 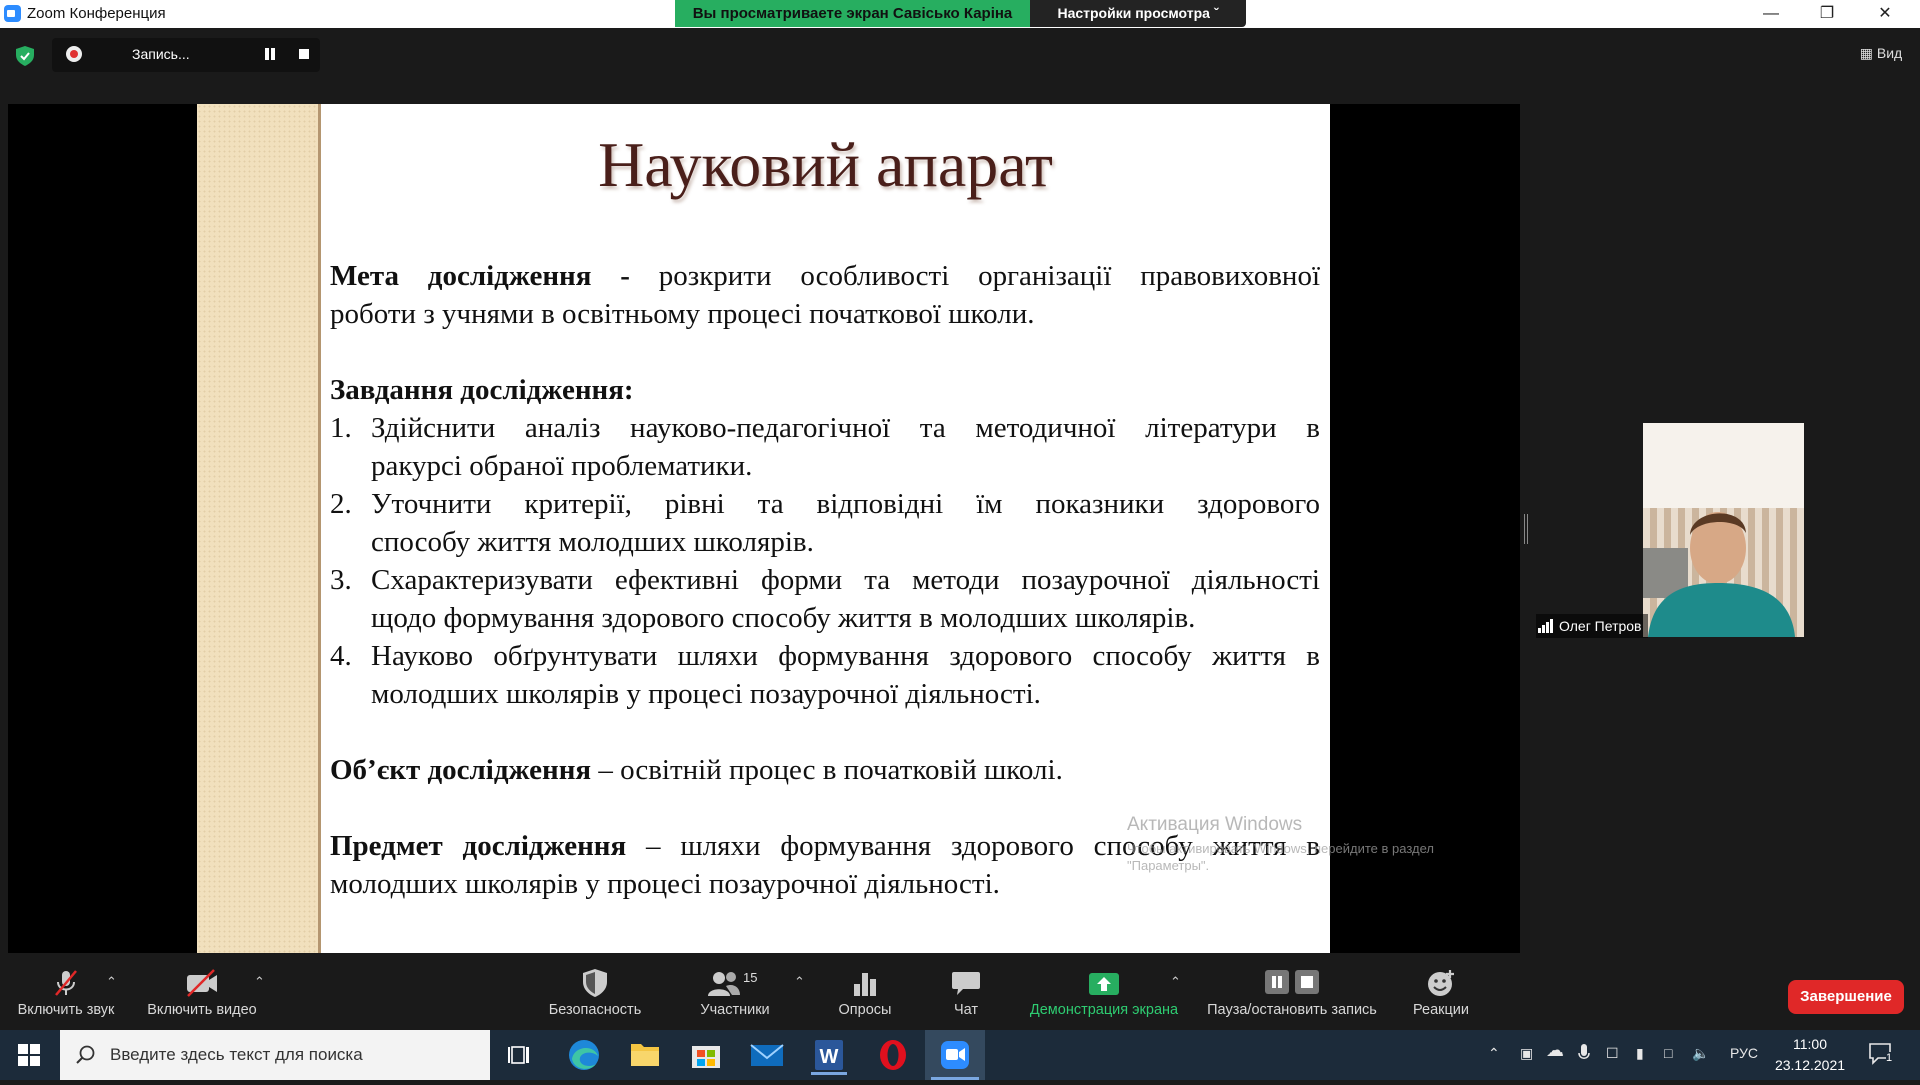 I want to click on task-view-icon, so click(x=520, y=1055).